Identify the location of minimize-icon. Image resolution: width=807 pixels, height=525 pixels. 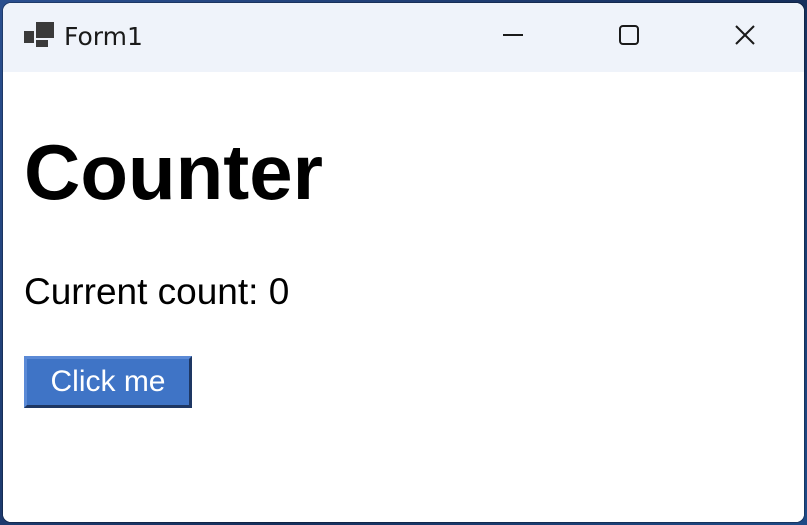
(513, 37).